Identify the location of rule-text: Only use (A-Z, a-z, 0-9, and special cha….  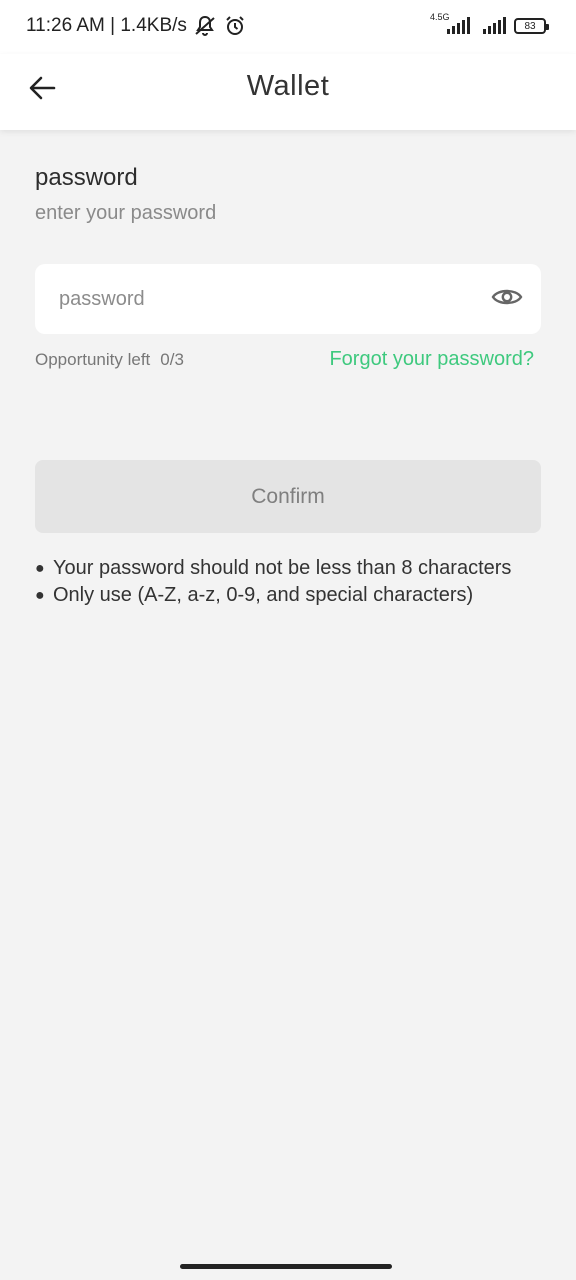
(263, 595).